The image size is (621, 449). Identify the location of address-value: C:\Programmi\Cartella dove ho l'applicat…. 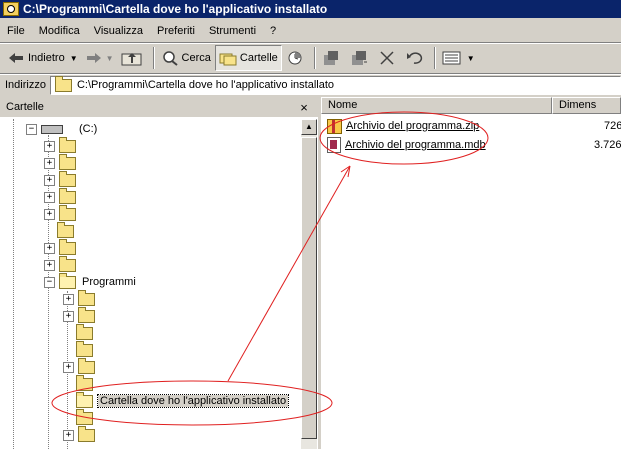
(205, 85).